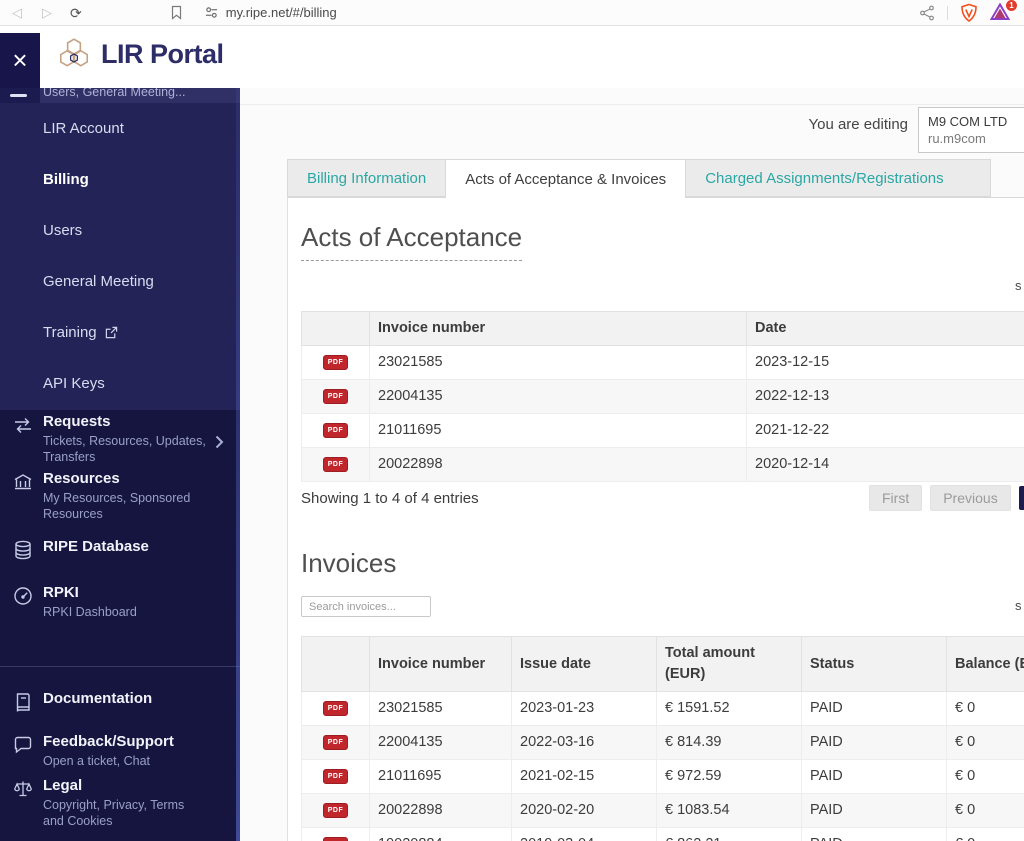 This screenshot has width=1024, height=841. What do you see at coordinates (117, 506) in the screenshot?
I see `nav-subtitle: My Resources, Sponsored Resources` at bounding box center [117, 506].